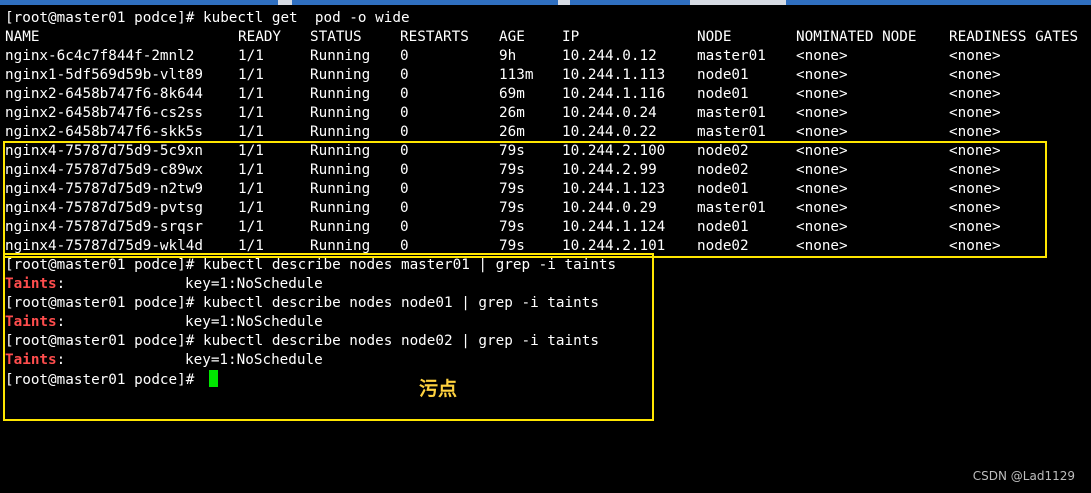 This screenshot has height=493, width=1091. I want to click on cell-ready: READY, so click(260, 37).